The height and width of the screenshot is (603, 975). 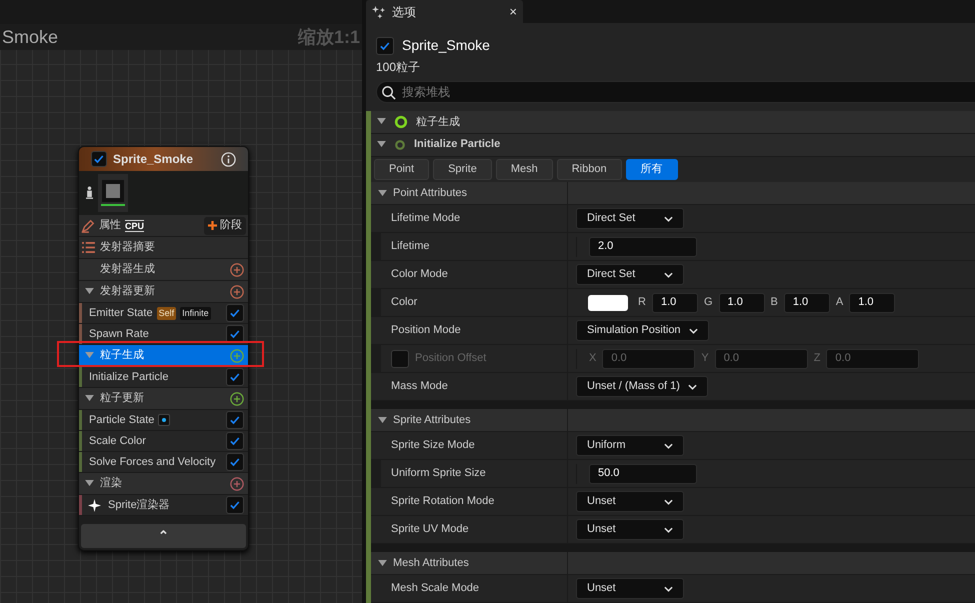 What do you see at coordinates (589, 169) in the screenshot?
I see `filter-tab: Ribbon` at bounding box center [589, 169].